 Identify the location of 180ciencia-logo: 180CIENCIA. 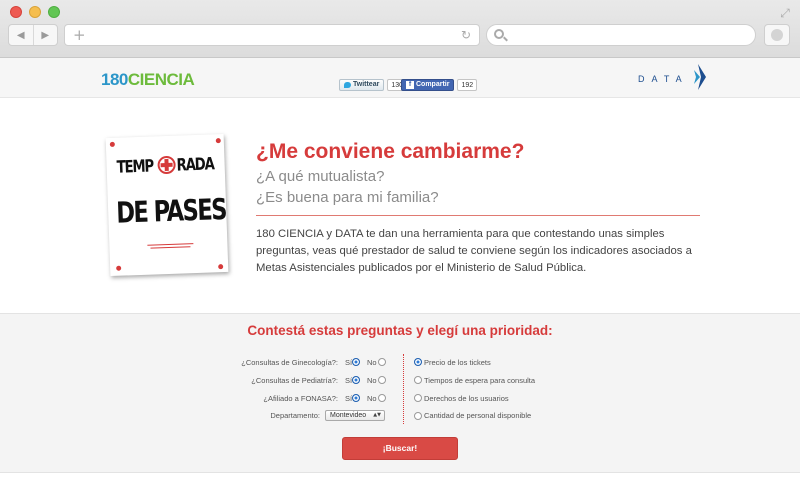
(148, 80).